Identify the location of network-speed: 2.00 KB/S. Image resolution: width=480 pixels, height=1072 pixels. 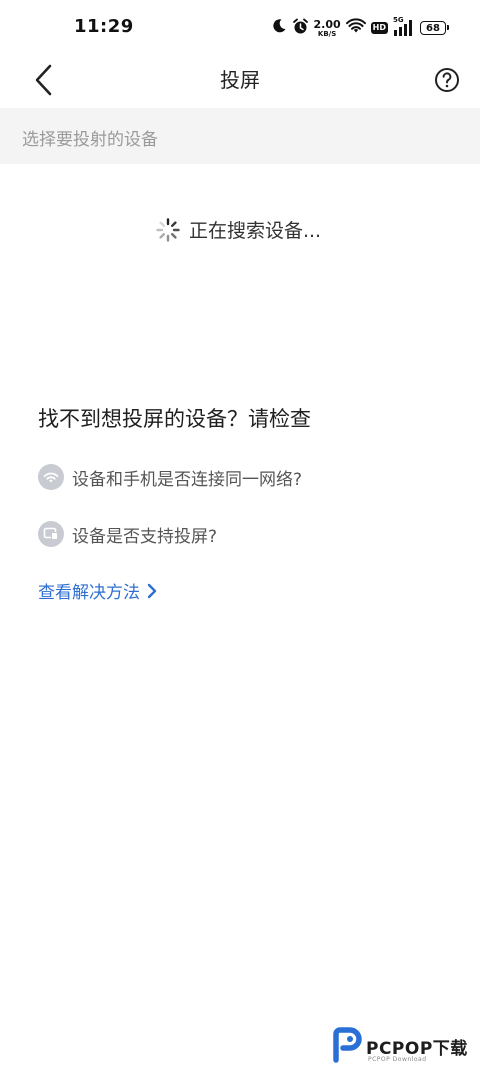
(327, 28).